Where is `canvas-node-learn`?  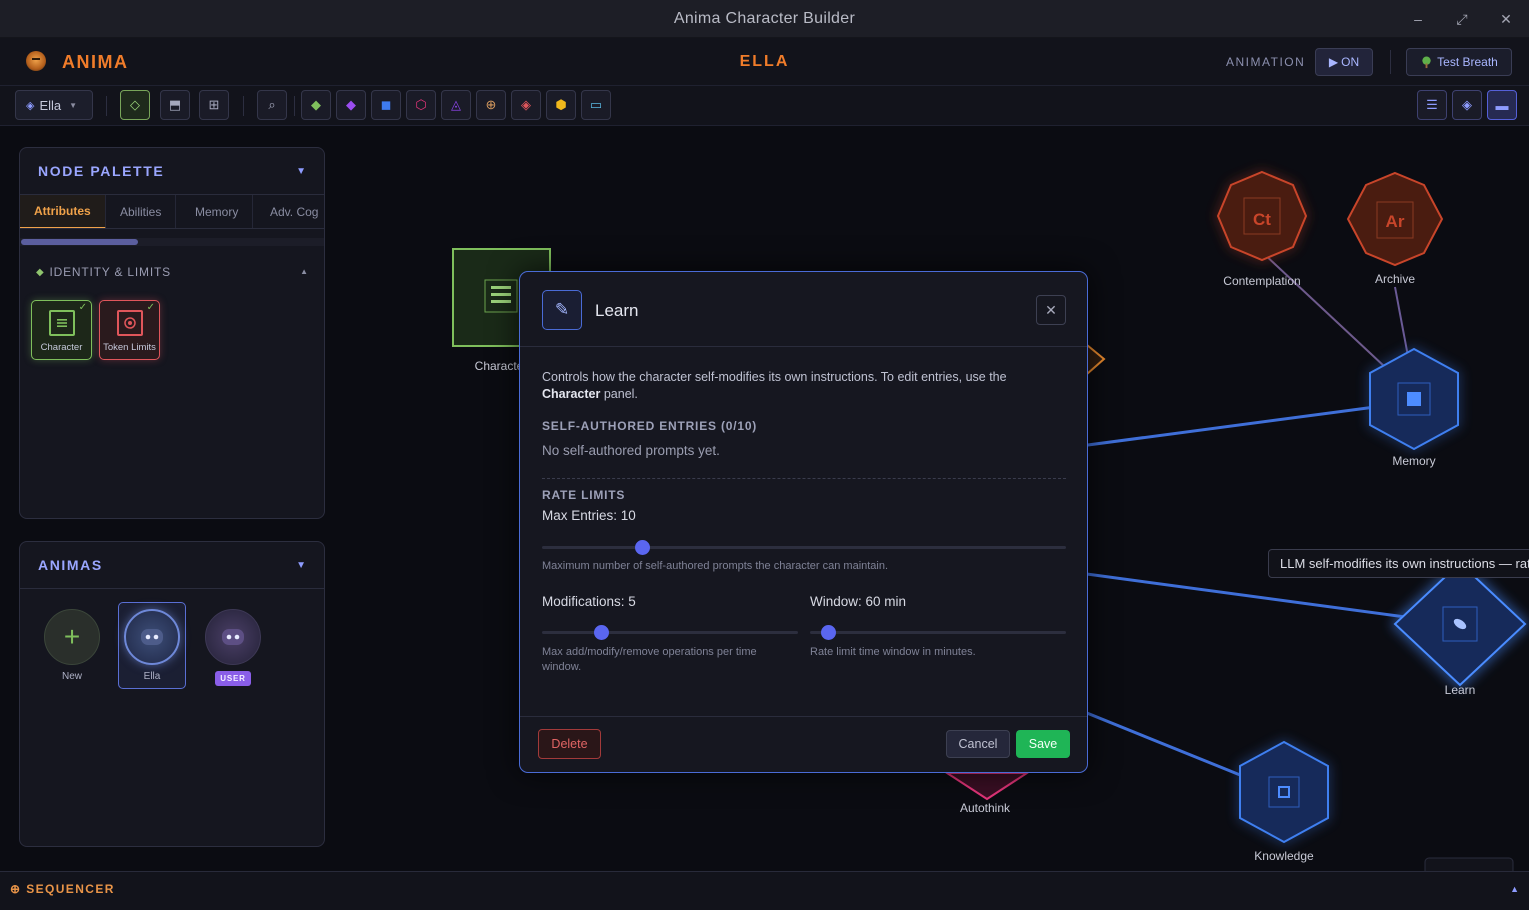
canvas-node-learn is located at coordinates (1460, 624).